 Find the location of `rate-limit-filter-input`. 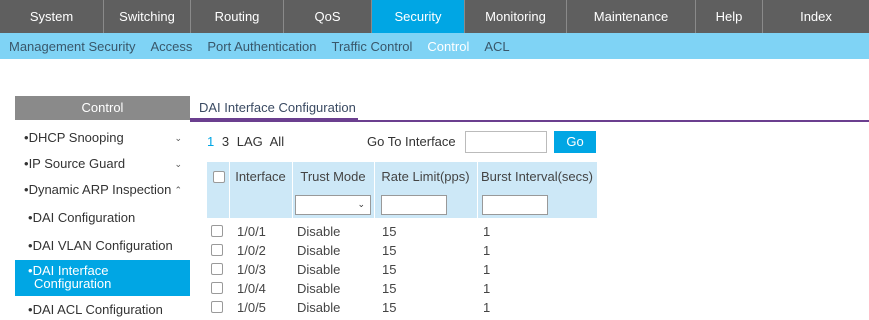

rate-limit-filter-input is located at coordinates (414, 205).